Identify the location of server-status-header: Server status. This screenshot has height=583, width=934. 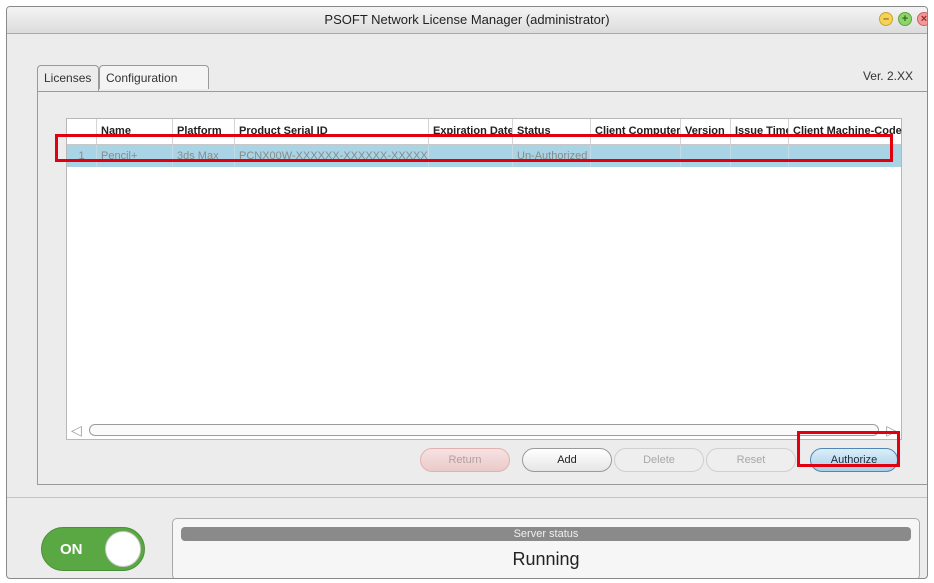
(546, 534).